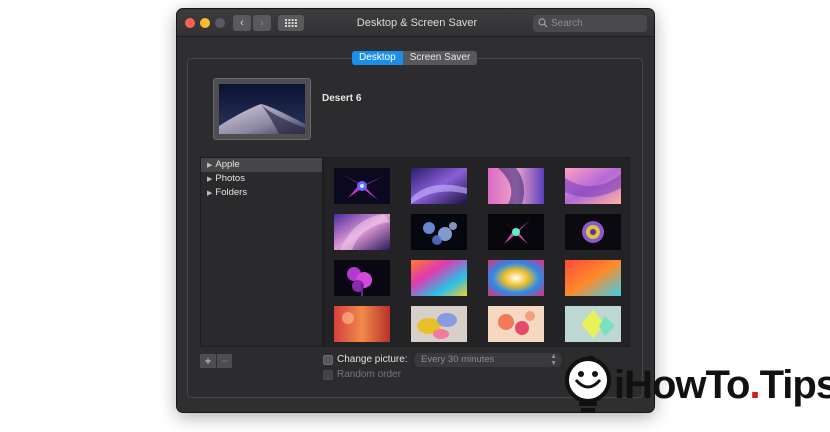 The image size is (830, 432). Describe the element at coordinates (230, 178) in the screenshot. I see `source-item-label: Photos` at that location.